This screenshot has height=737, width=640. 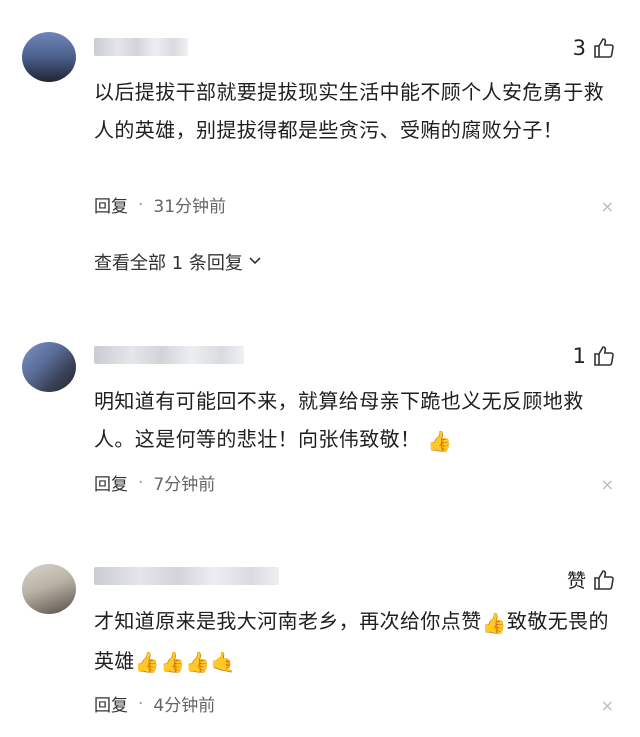 I want to click on view-all-replies-button: 查看全部 1 条回复, so click(x=178, y=262).